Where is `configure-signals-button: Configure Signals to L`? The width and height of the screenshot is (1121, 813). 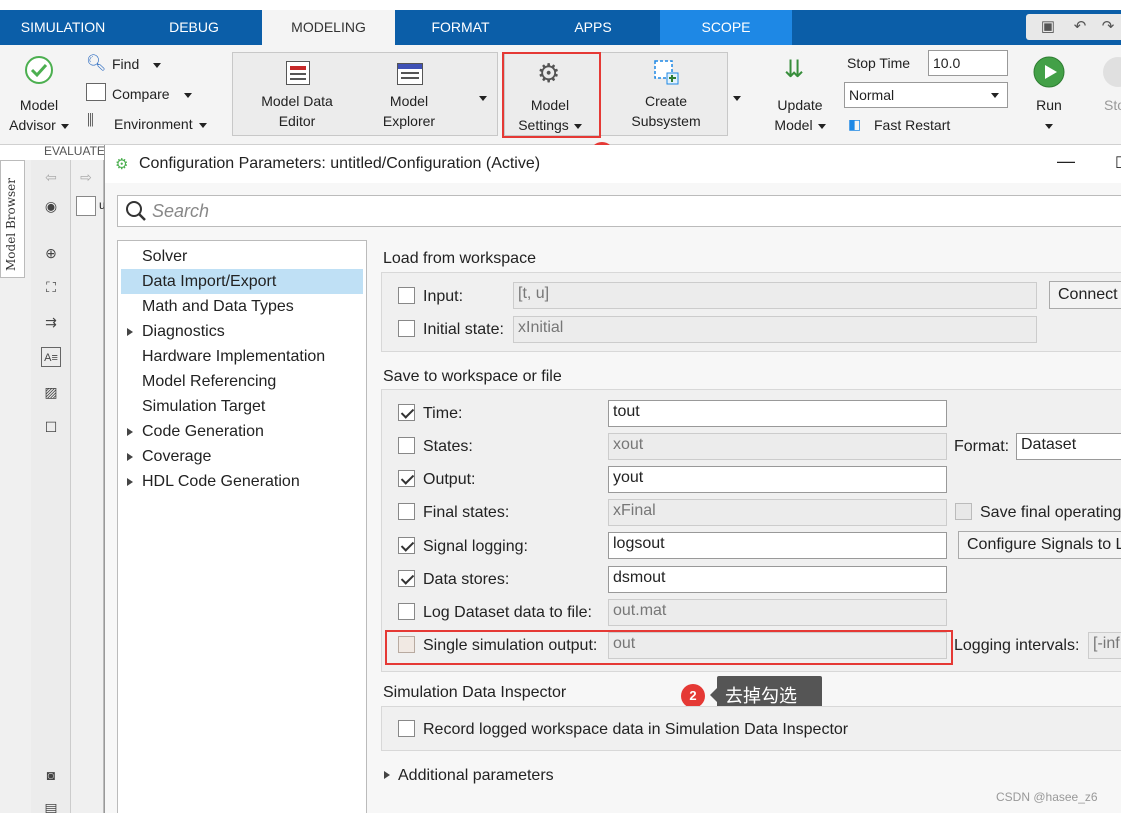
configure-signals-button: Configure Signals to L is located at coordinates (1039, 545).